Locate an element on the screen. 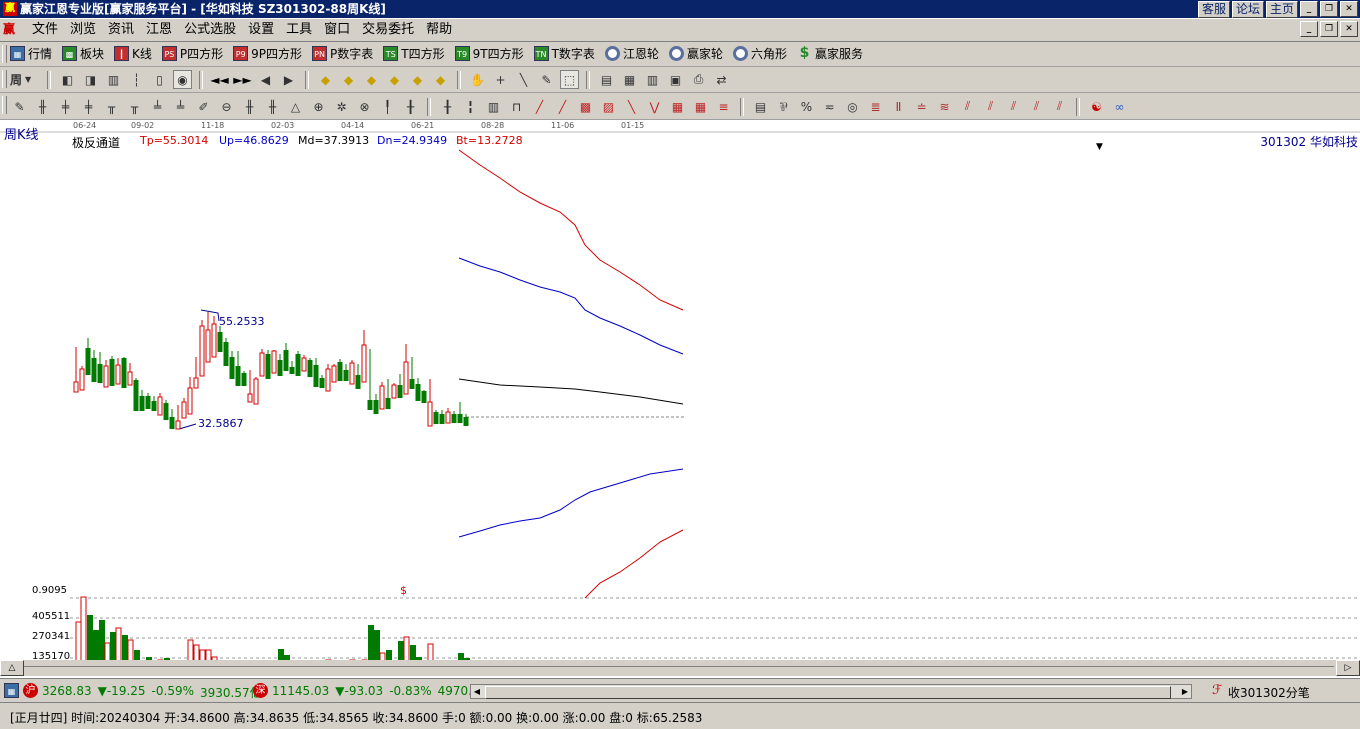 The image size is (1360, 729). drawing-tool-icon: ▩ is located at coordinates (585, 106).